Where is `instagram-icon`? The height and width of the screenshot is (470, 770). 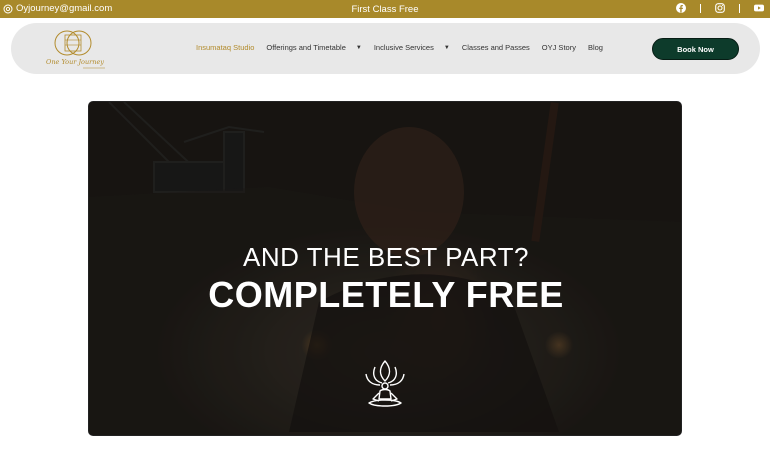
instagram-icon is located at coordinates (720, 8).